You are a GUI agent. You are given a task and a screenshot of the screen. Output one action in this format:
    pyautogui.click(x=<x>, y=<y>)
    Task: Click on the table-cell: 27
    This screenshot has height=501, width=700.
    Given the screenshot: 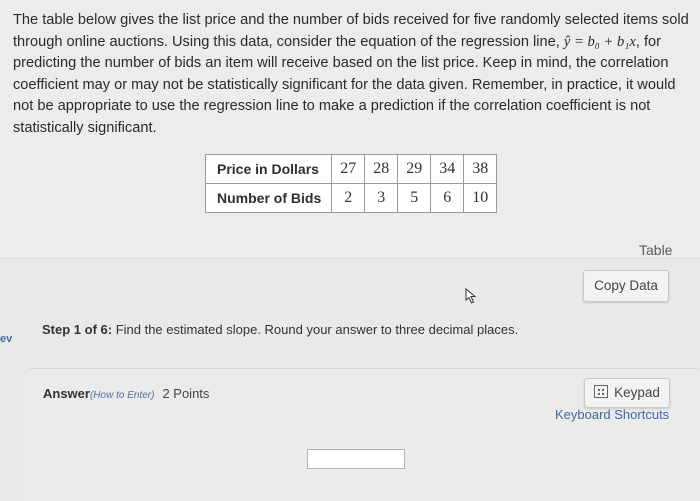 What is the action you would take?
    pyautogui.click(x=348, y=169)
    